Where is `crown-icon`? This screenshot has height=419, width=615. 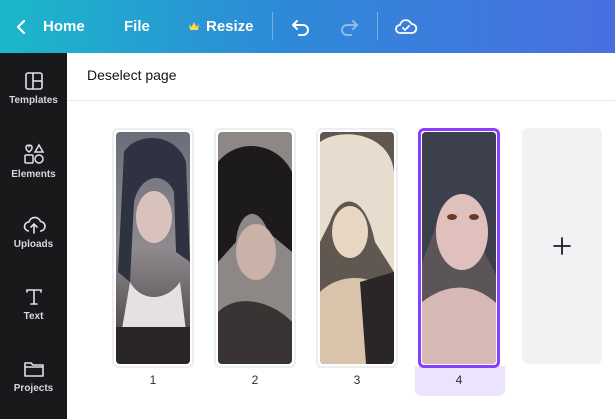
crown-icon is located at coordinates (194, 26).